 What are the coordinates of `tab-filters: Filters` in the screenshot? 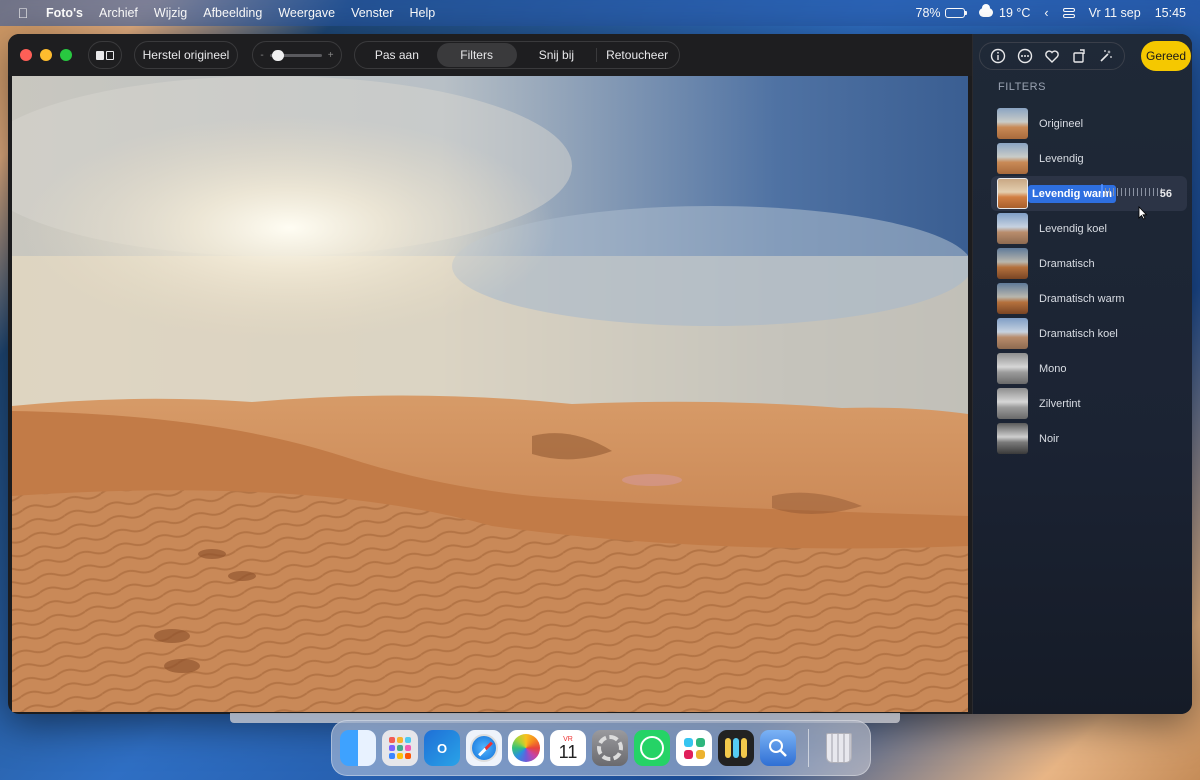 It's located at (476, 55).